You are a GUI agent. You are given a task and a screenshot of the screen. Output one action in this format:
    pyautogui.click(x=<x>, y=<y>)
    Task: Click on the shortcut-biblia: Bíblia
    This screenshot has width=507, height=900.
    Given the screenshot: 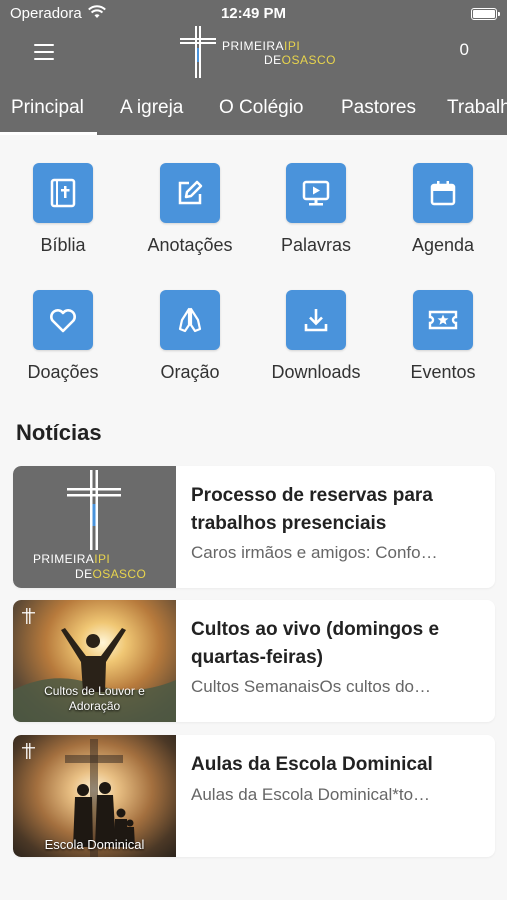 What is the action you would take?
    pyautogui.click(x=63, y=209)
    